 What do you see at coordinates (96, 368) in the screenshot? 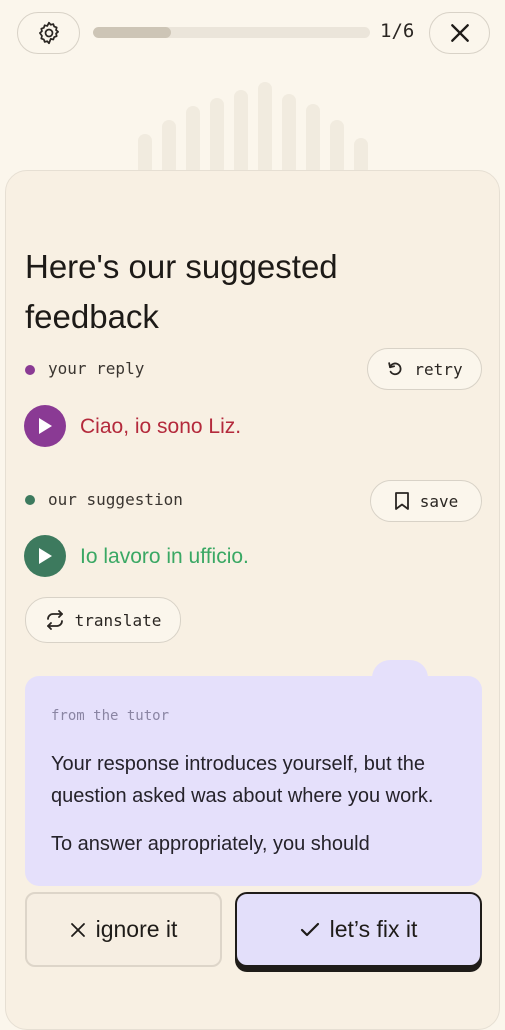
I see `reply-label: your reply` at bounding box center [96, 368].